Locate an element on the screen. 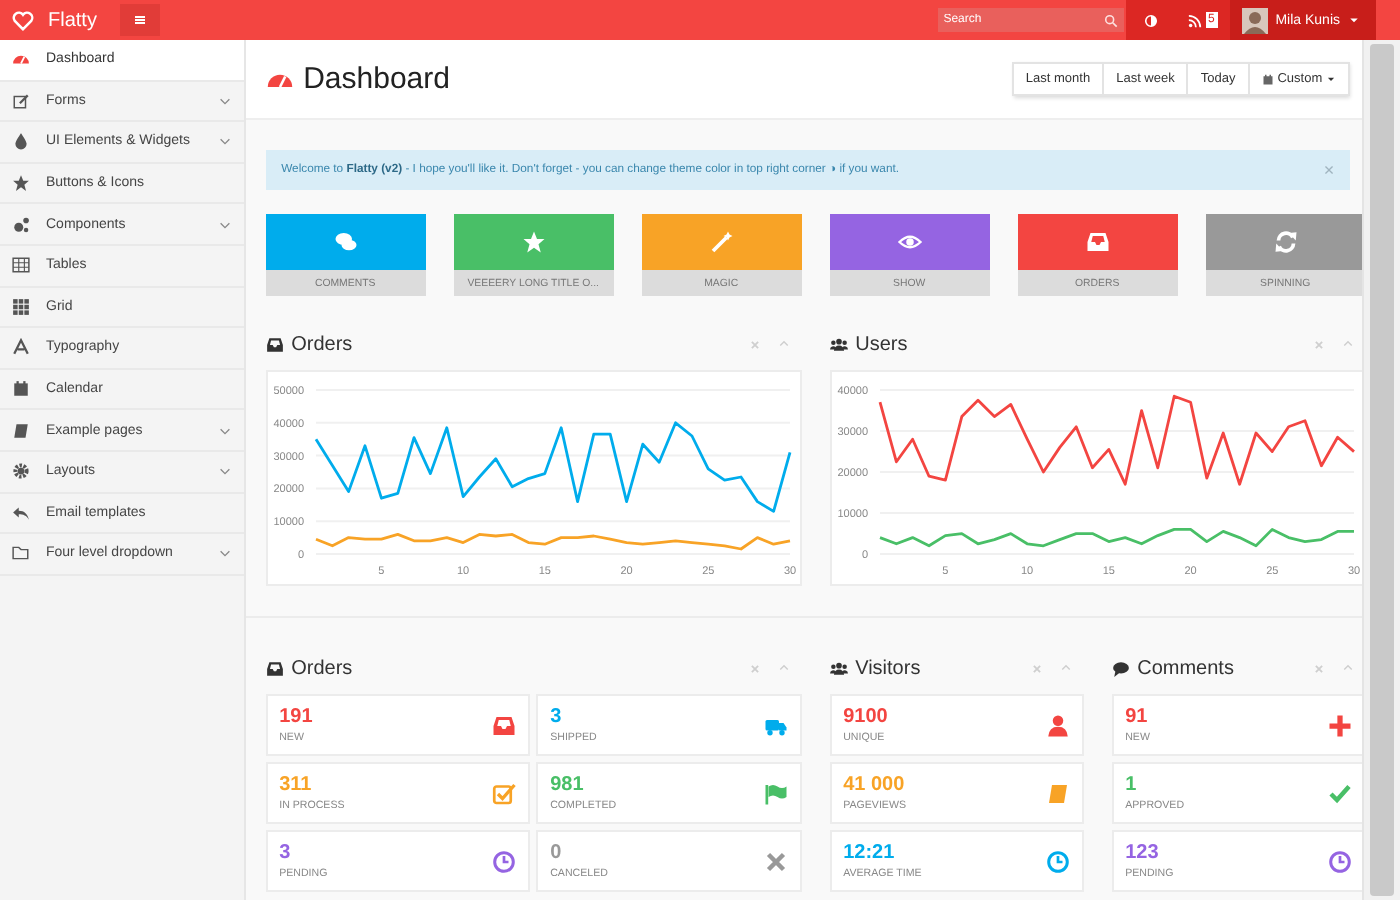  gauge-icon is located at coordinates (21, 59).